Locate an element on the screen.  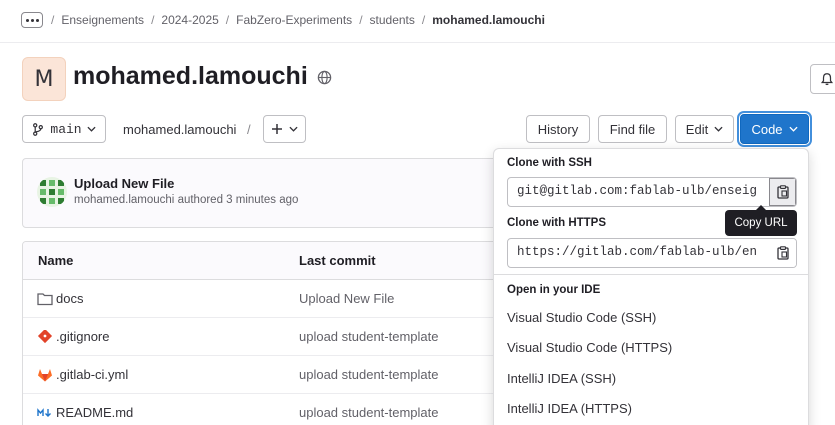
branch-selector: main is located at coordinates (64, 129).